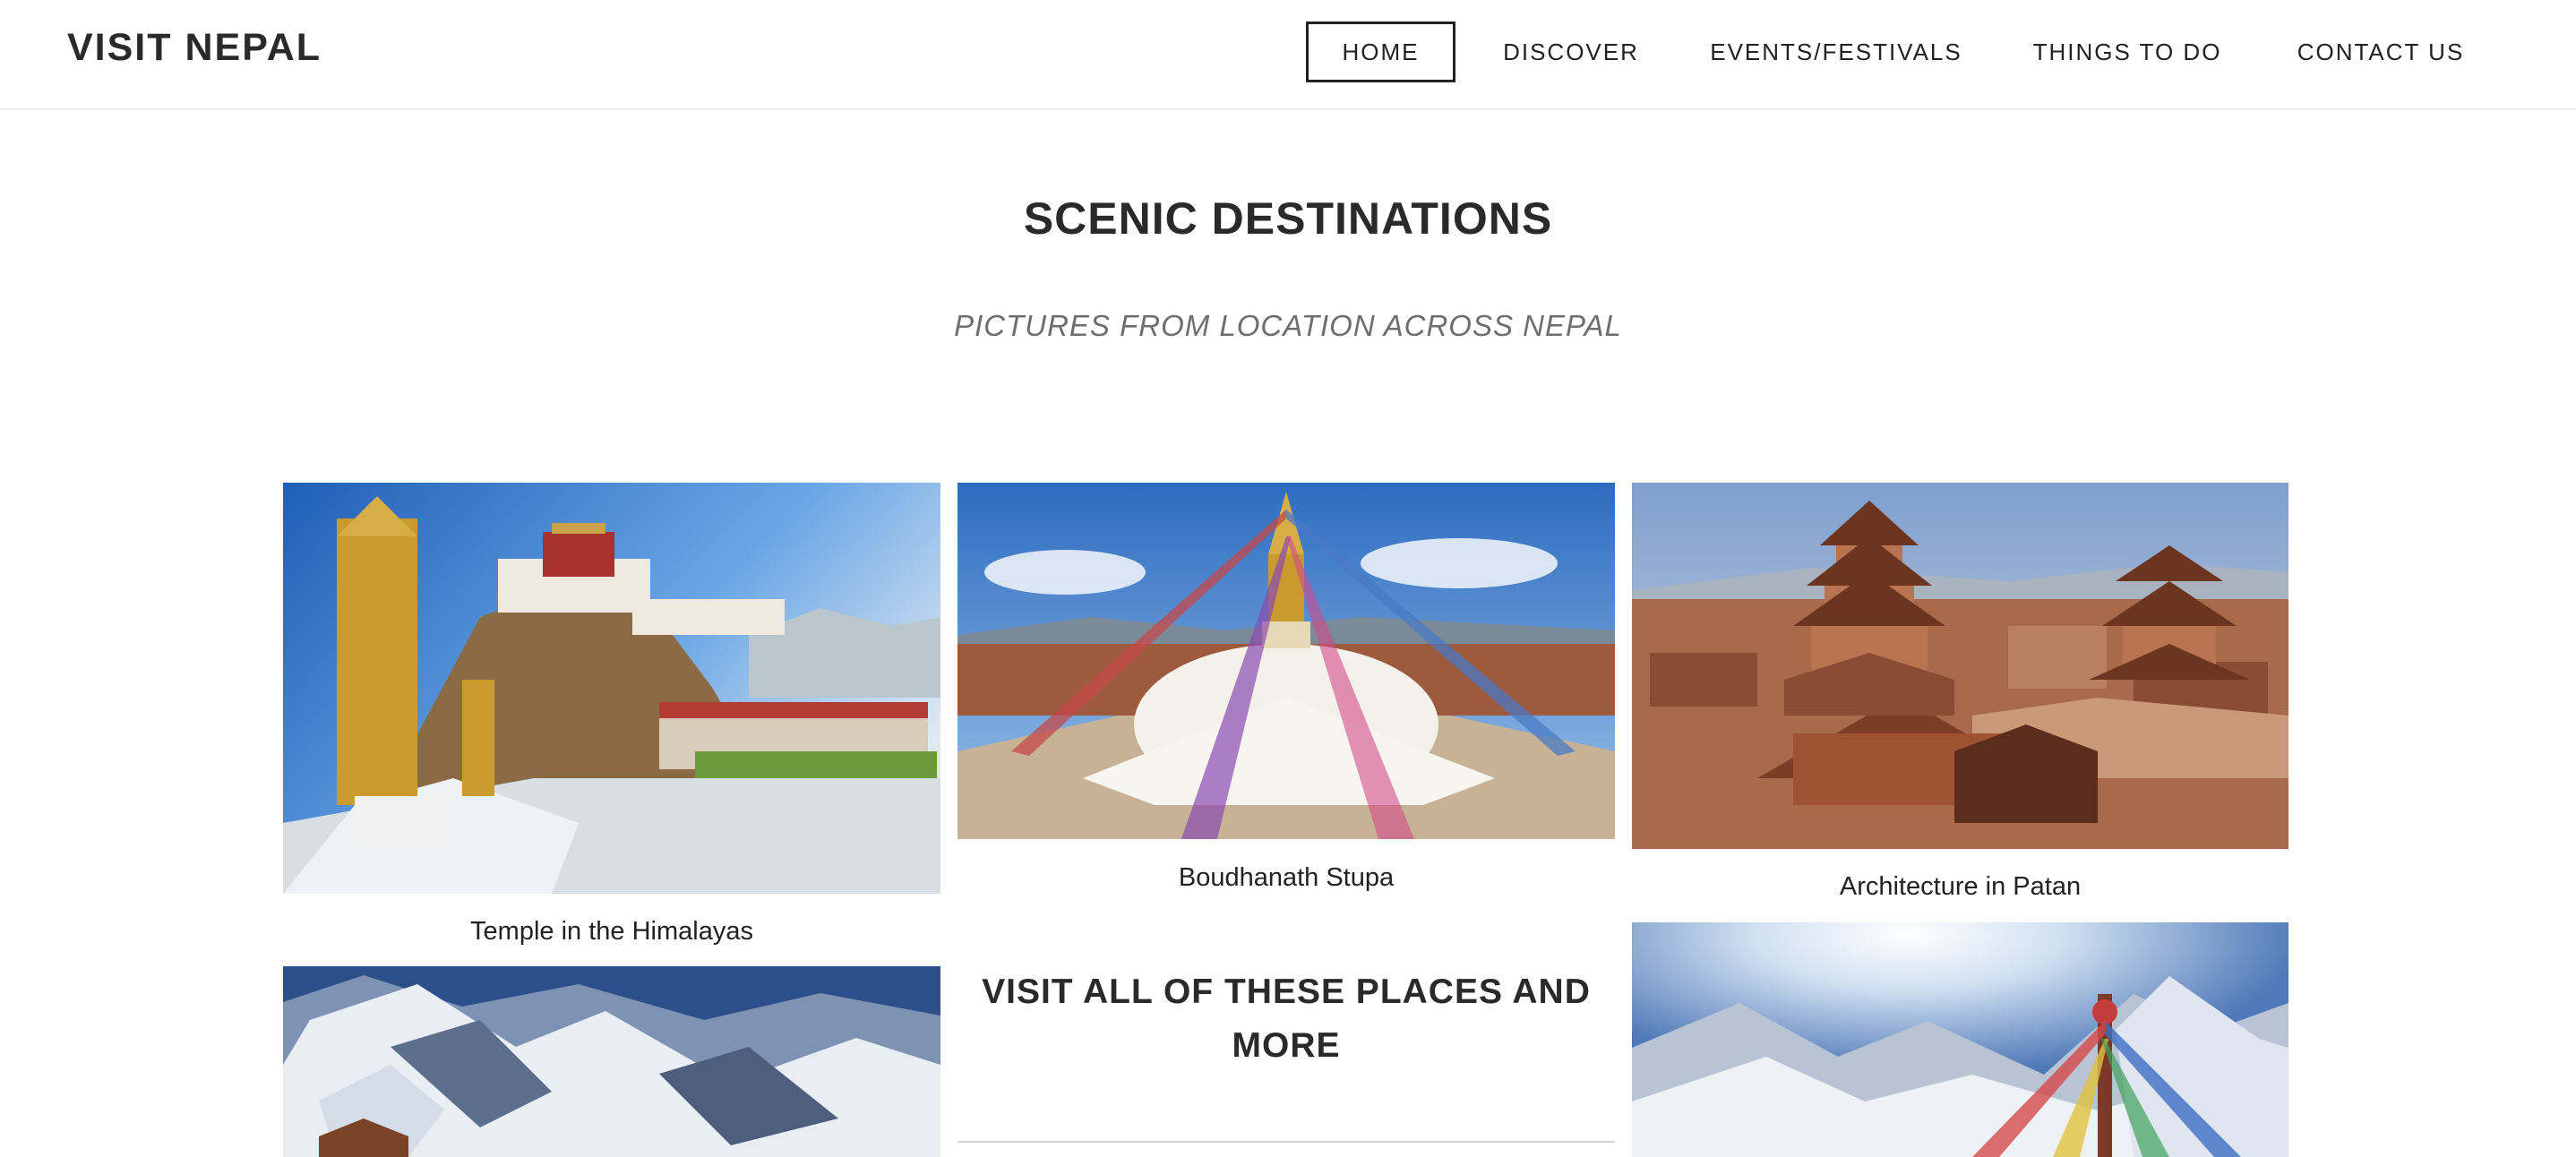  I want to click on photo-architecture-patan, so click(1960, 666).